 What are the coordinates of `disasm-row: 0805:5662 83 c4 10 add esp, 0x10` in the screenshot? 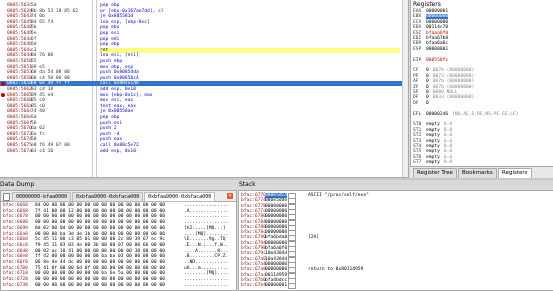 It's located at (202, 89).